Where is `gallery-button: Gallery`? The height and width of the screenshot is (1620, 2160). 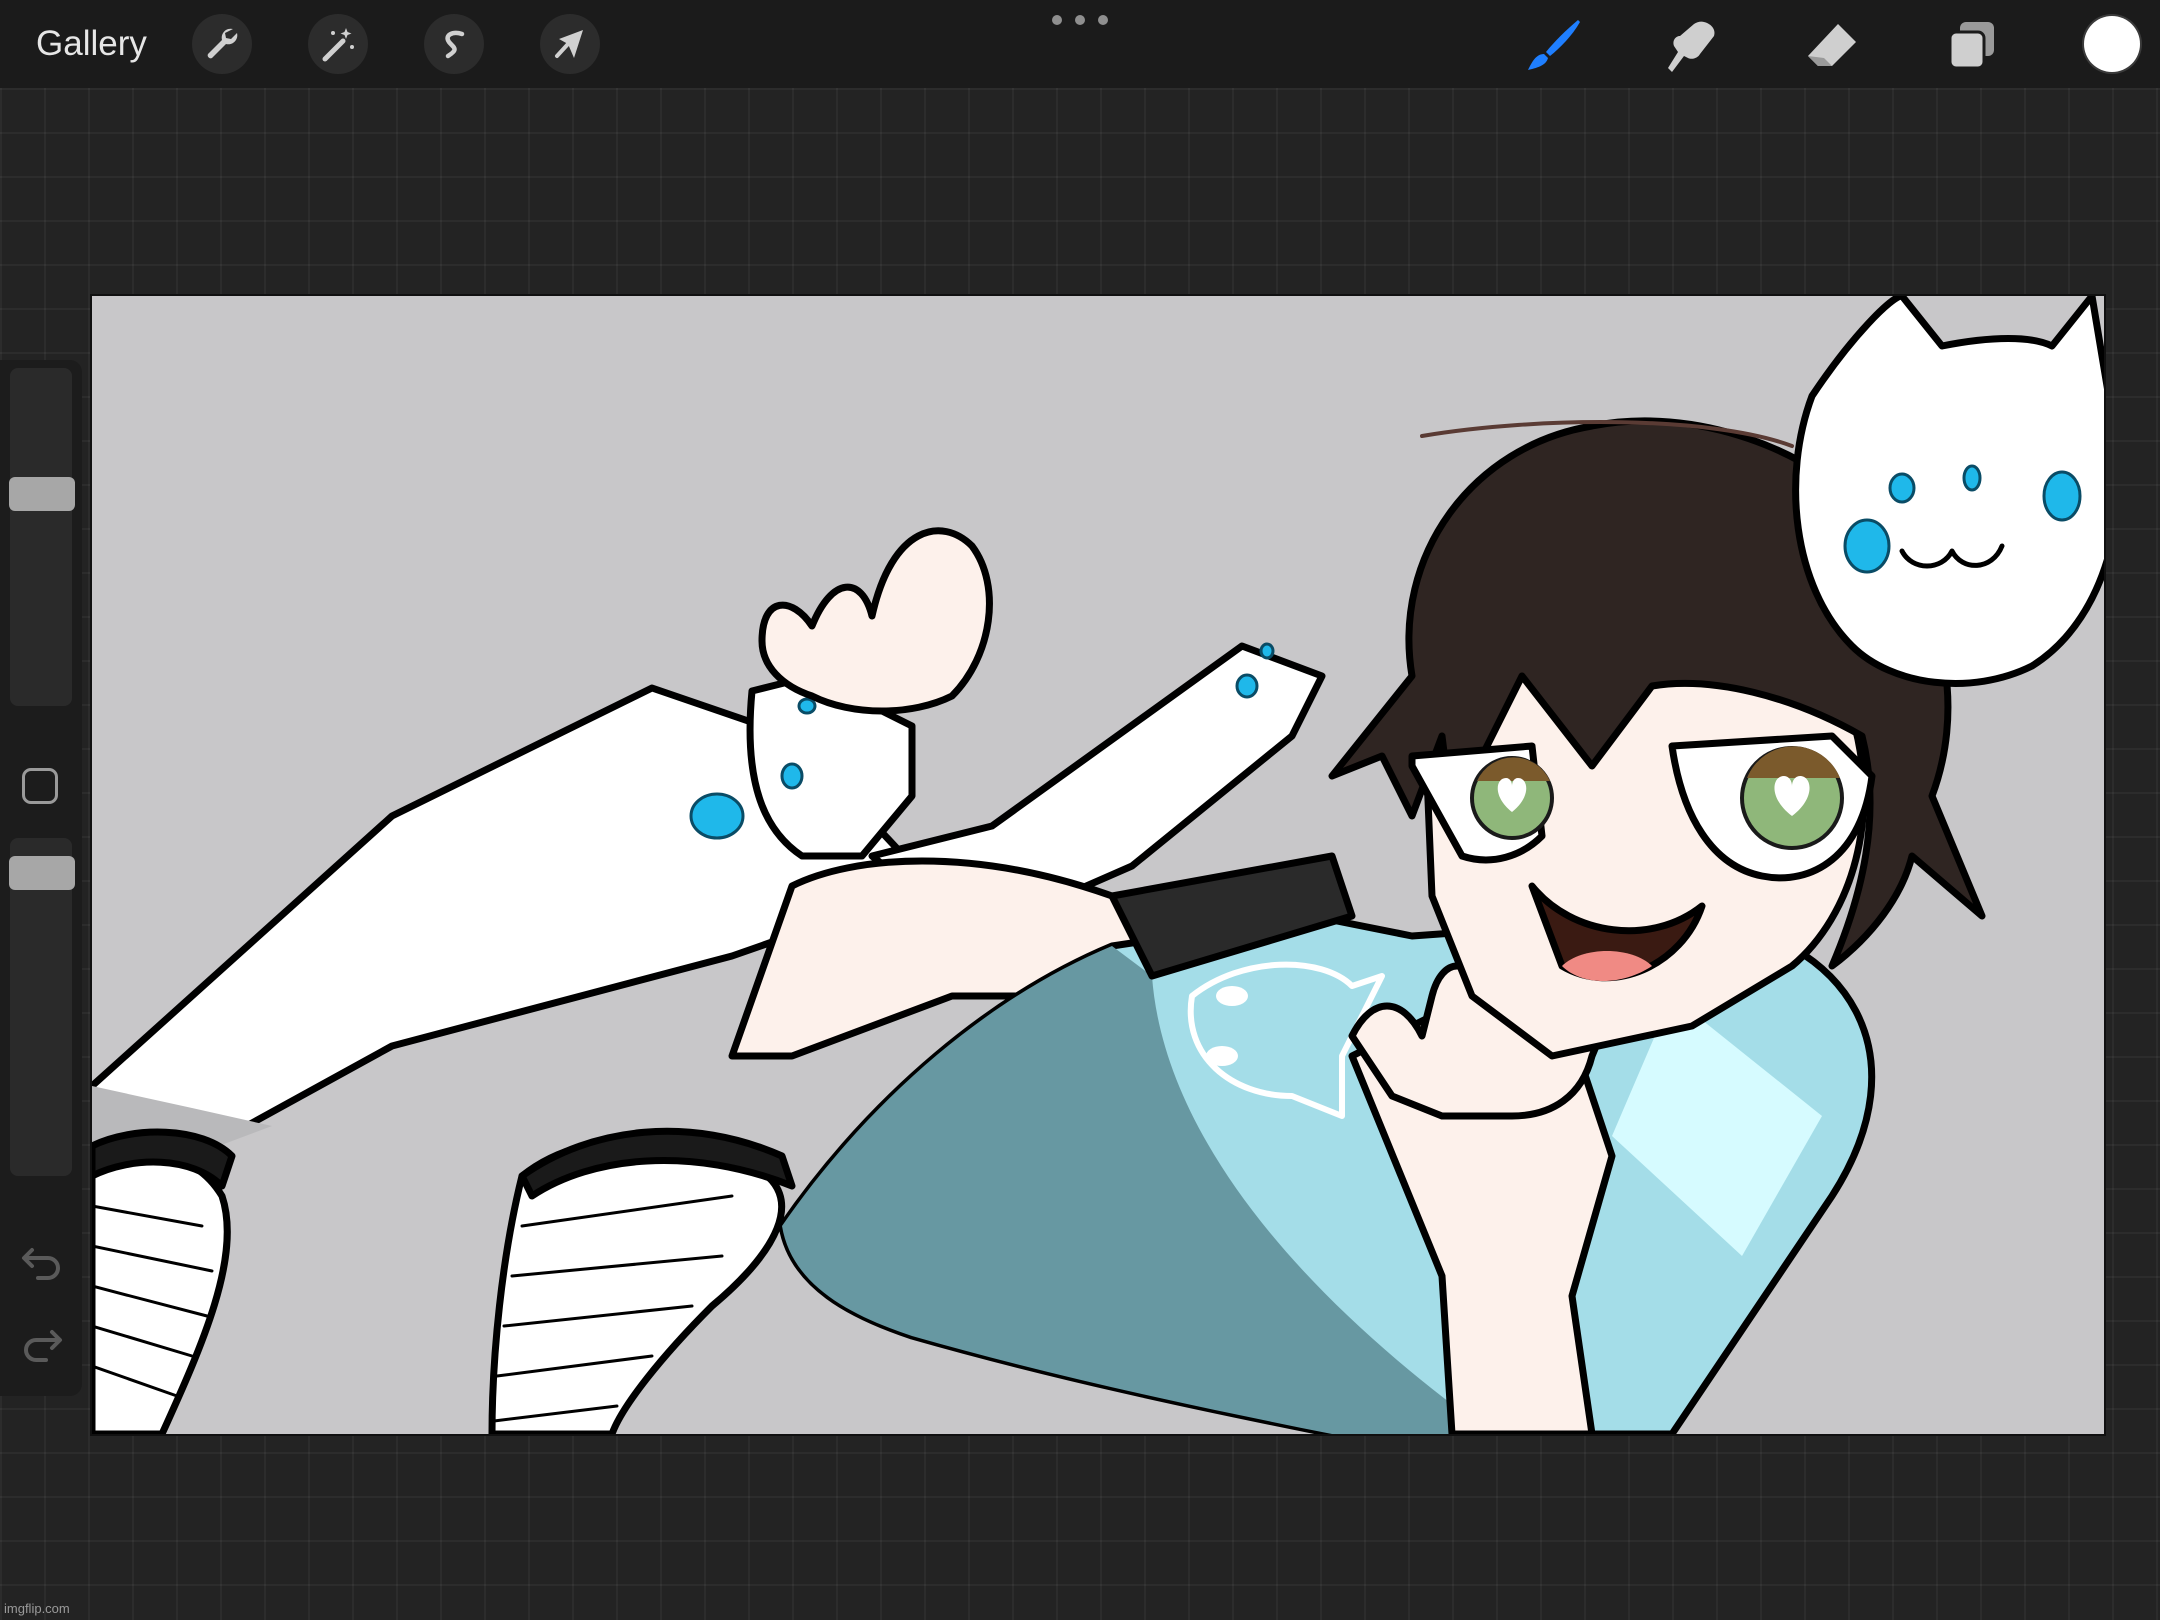
gallery-button: Gallery is located at coordinates (91, 44).